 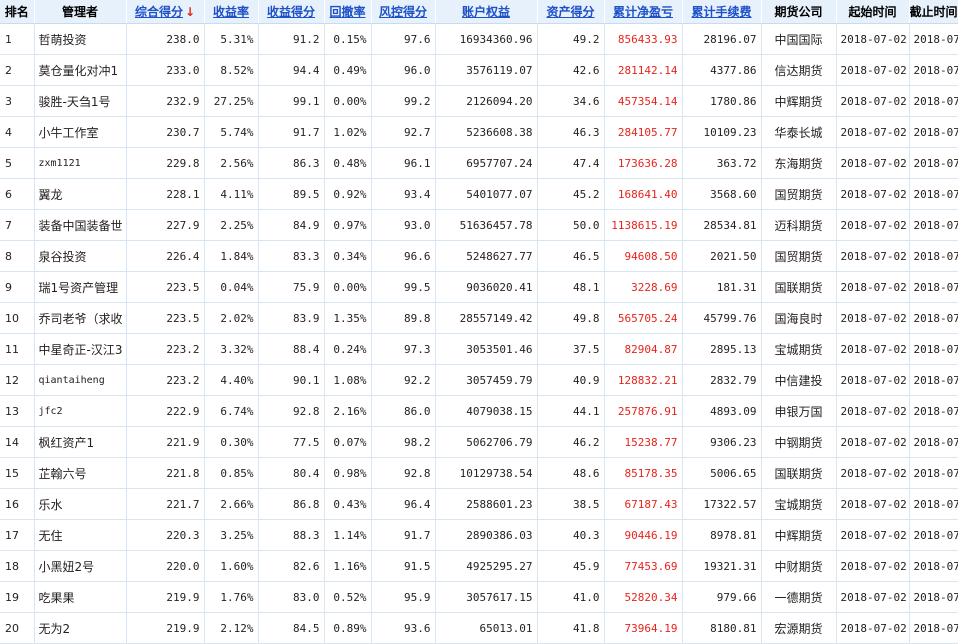 I want to click on cell-asset-score: 44.1, so click(x=571, y=411).